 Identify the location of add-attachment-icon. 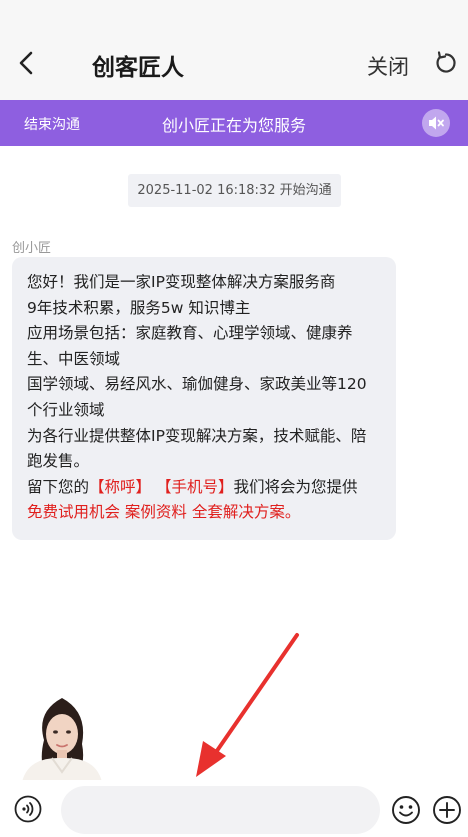
(447, 810).